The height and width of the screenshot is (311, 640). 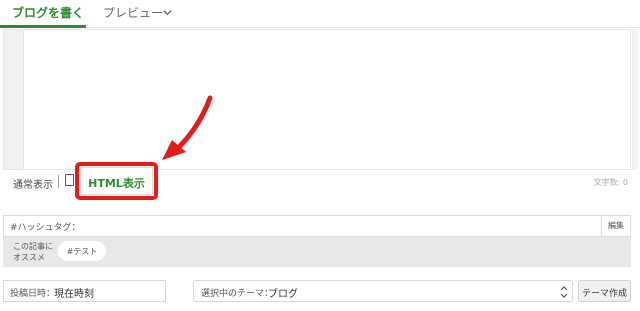 I want to click on tab-write-blog-label: ブログを書く, so click(x=48, y=13).